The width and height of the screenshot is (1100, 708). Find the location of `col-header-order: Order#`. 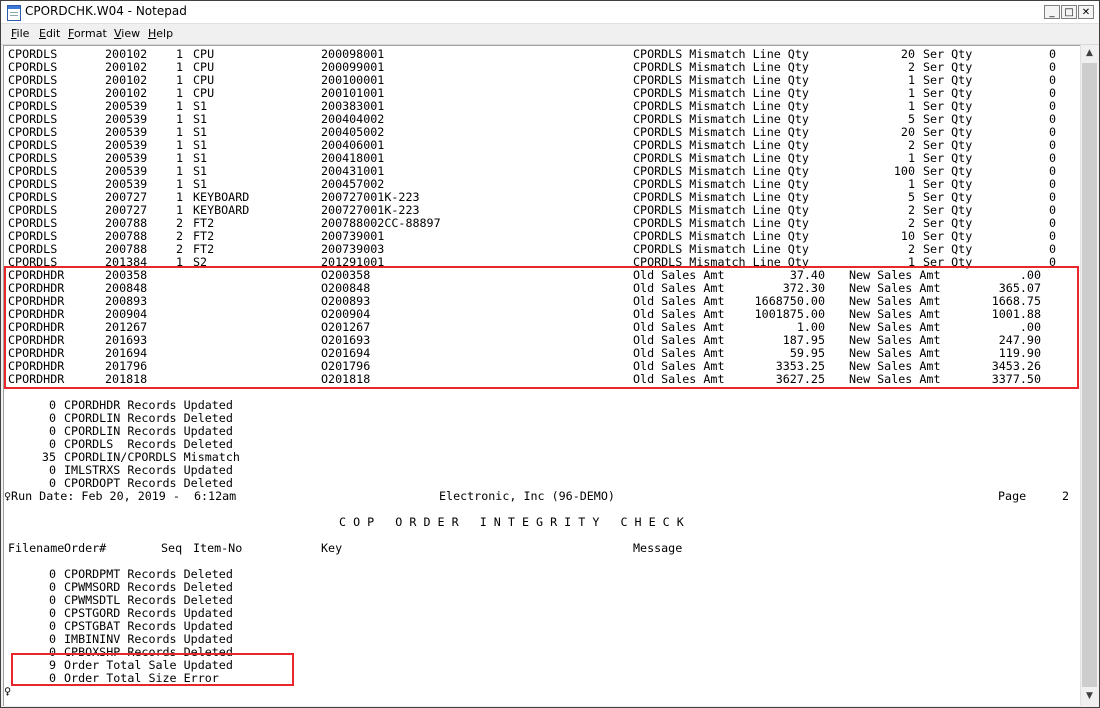

col-header-order: Order# is located at coordinates (85, 548).